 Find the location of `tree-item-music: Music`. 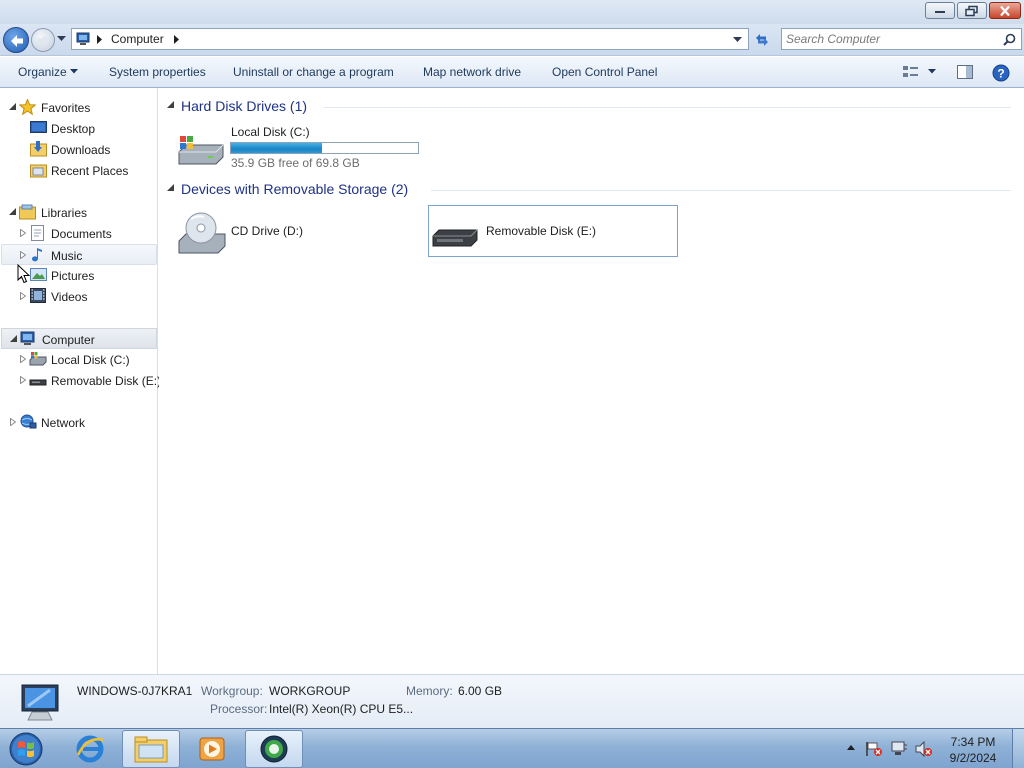

tree-item-music: Music is located at coordinates (79, 254).